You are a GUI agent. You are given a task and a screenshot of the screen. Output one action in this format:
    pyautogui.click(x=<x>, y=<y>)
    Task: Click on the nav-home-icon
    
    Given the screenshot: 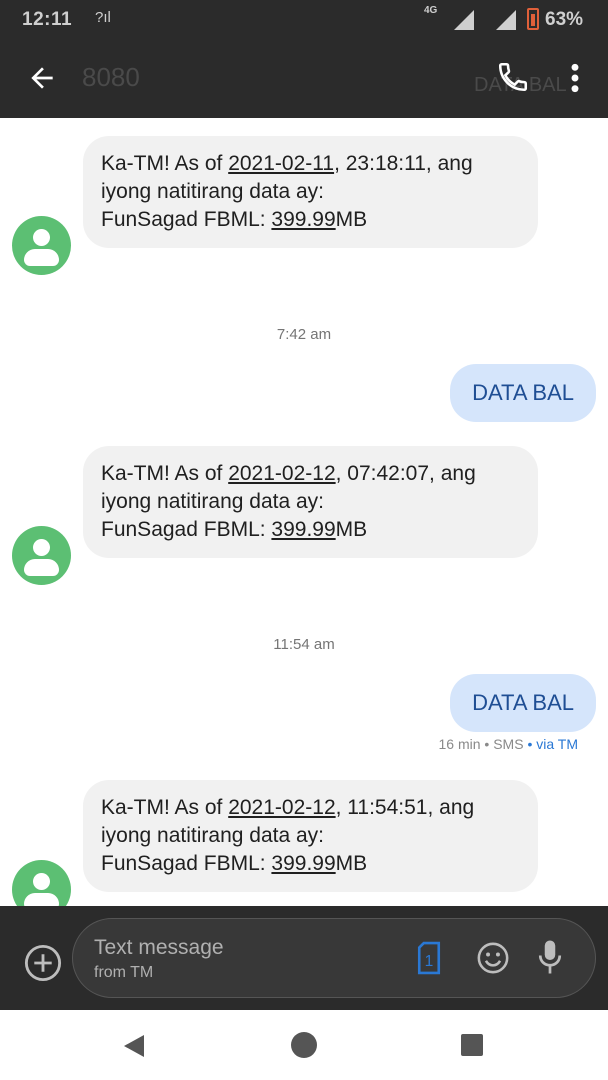 What is the action you would take?
    pyautogui.click(x=304, y=1045)
    